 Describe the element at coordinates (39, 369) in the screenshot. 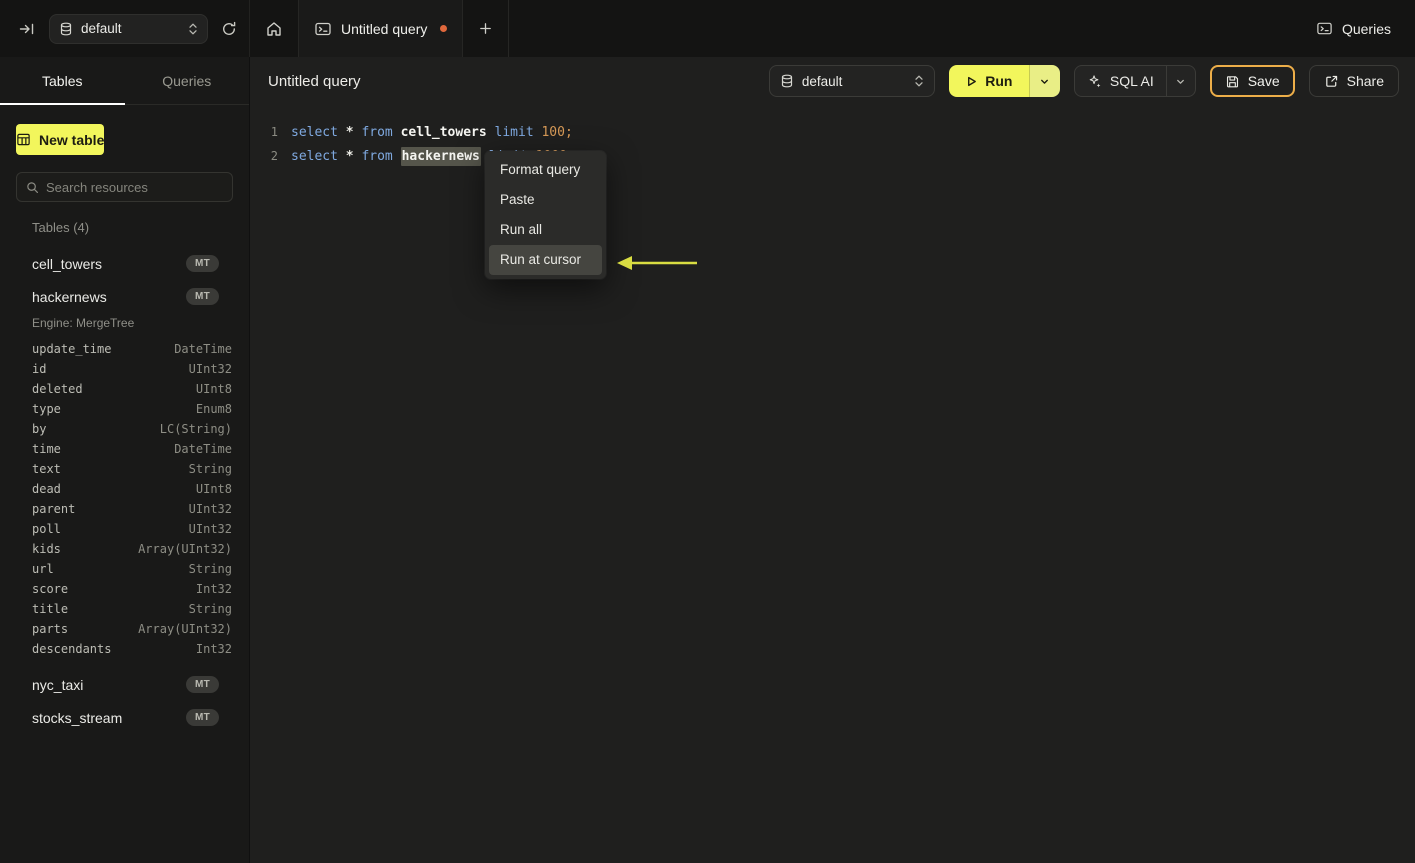

I see `column-name: id` at that location.